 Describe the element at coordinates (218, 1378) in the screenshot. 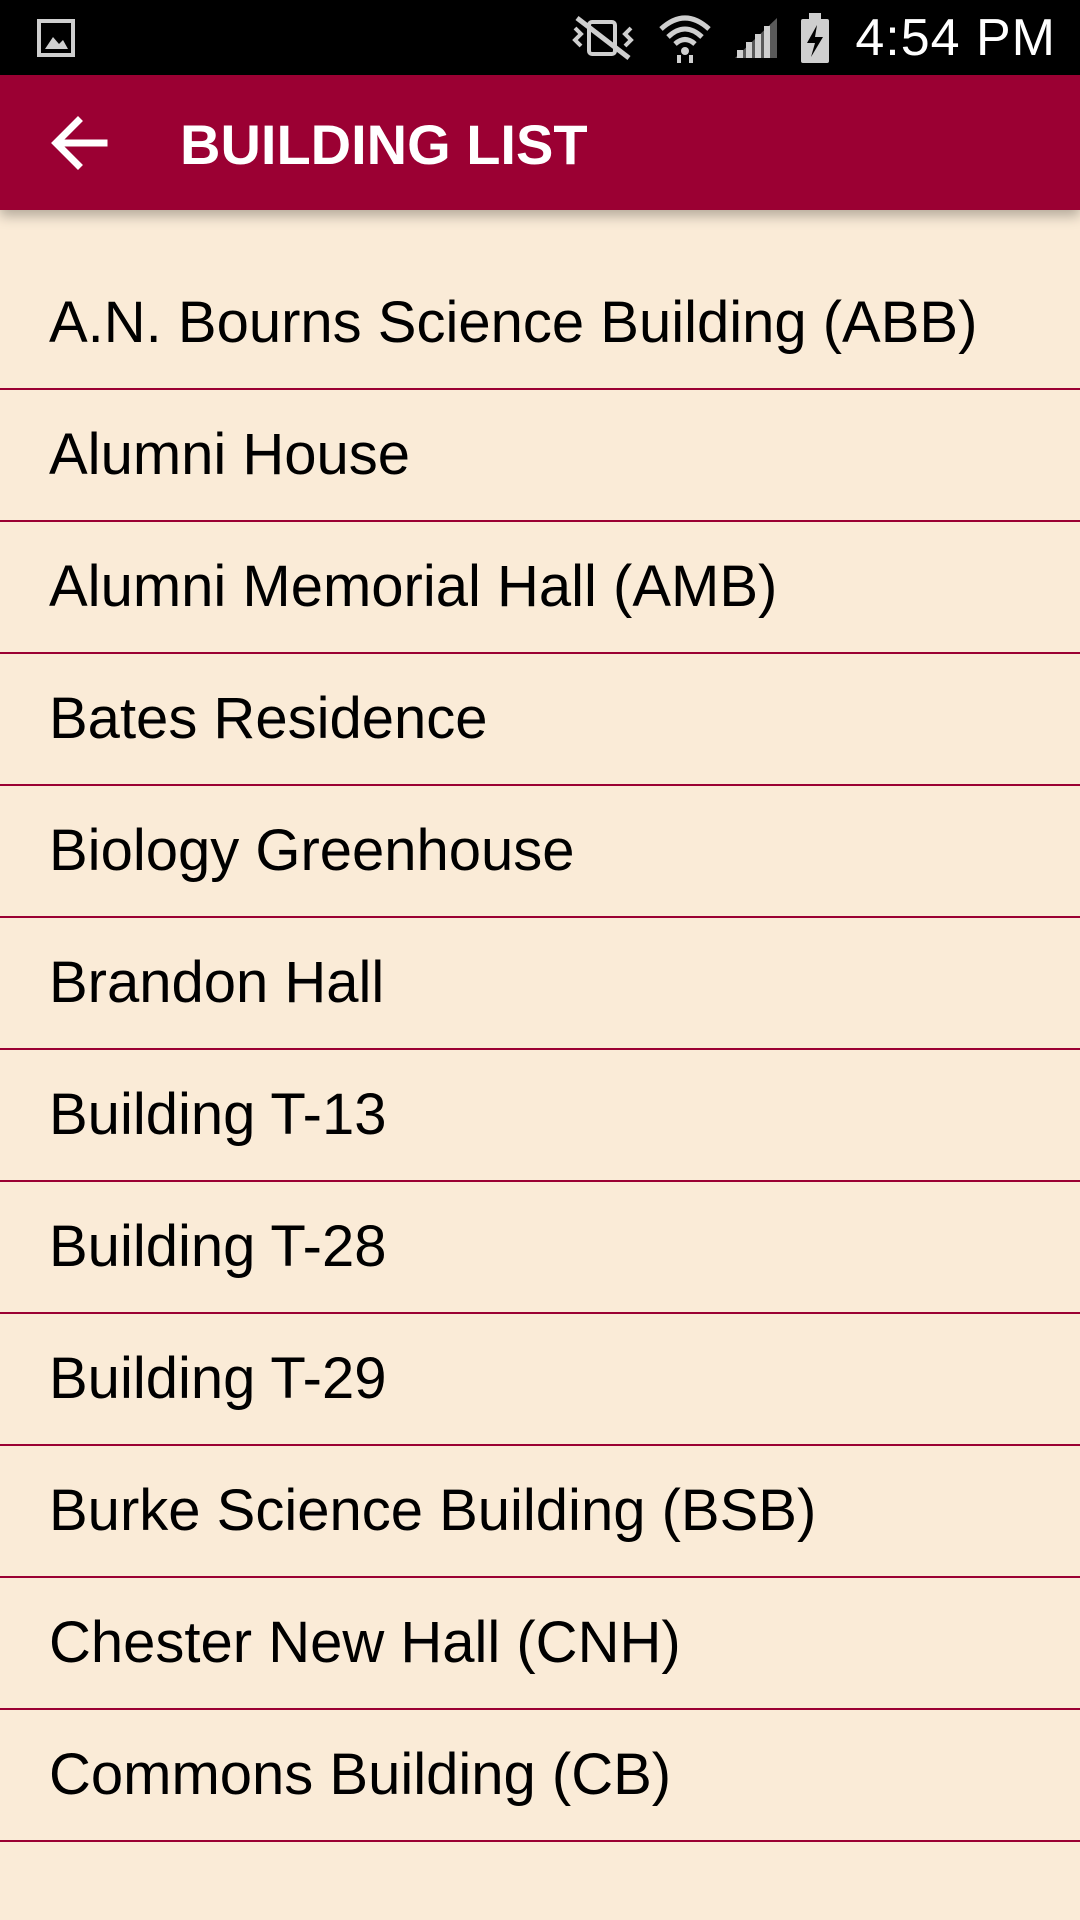

I see `list-item-label: Building T-29` at that location.